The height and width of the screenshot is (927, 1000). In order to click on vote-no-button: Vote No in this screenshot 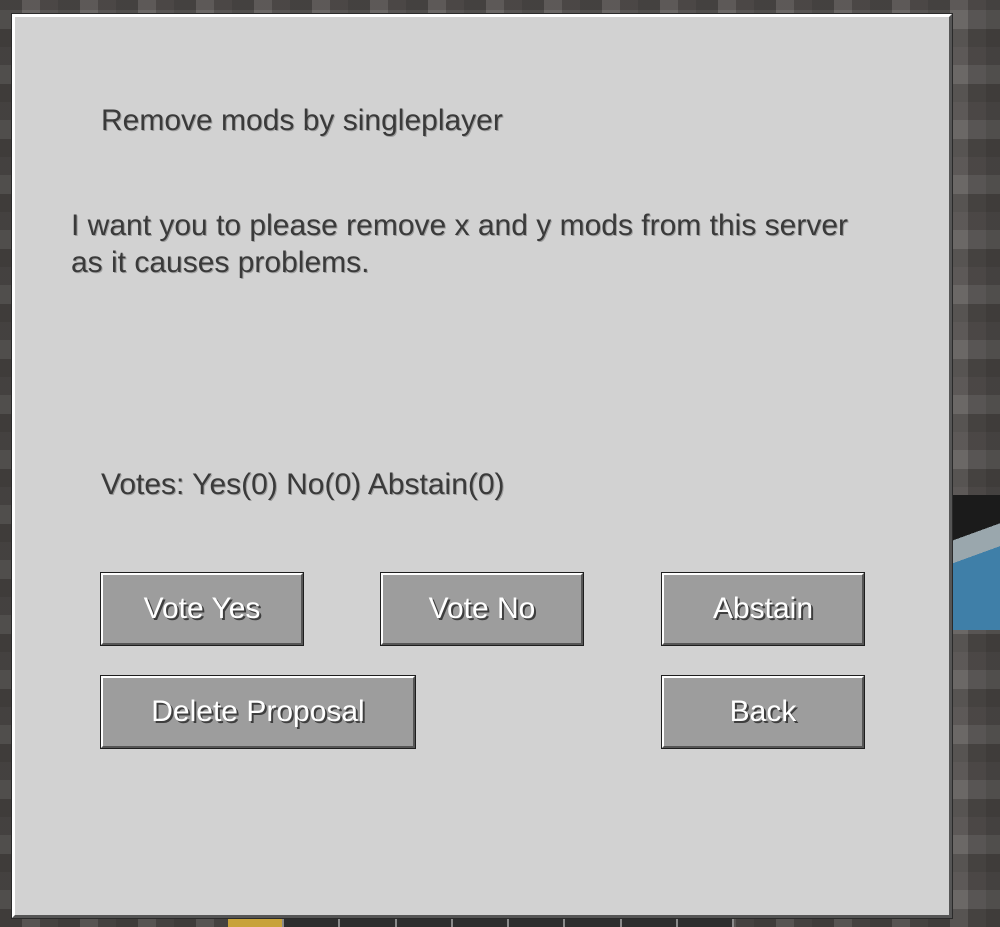, I will do `click(482, 609)`.